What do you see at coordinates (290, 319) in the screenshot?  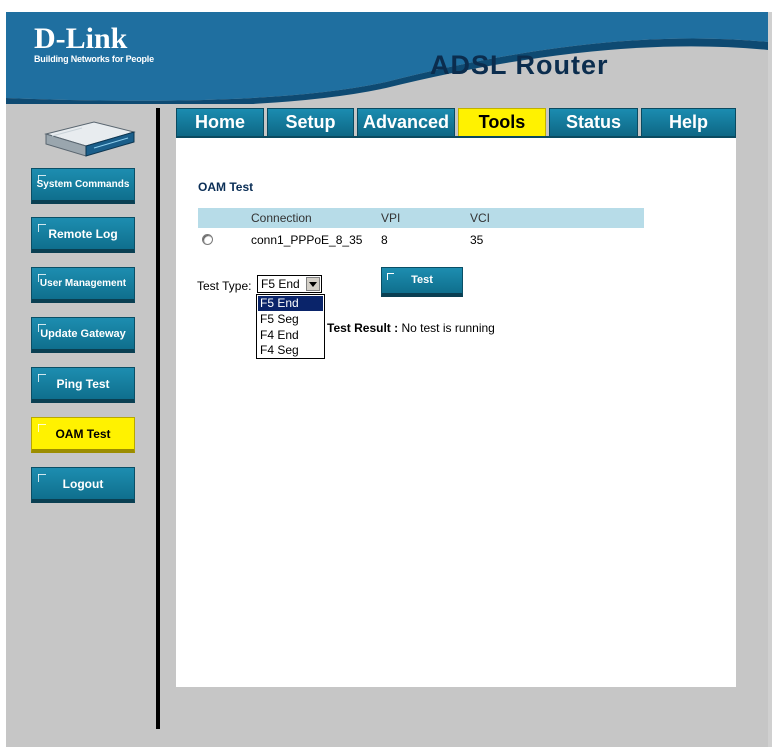 I see `option-f5-seg: F5 Seg` at bounding box center [290, 319].